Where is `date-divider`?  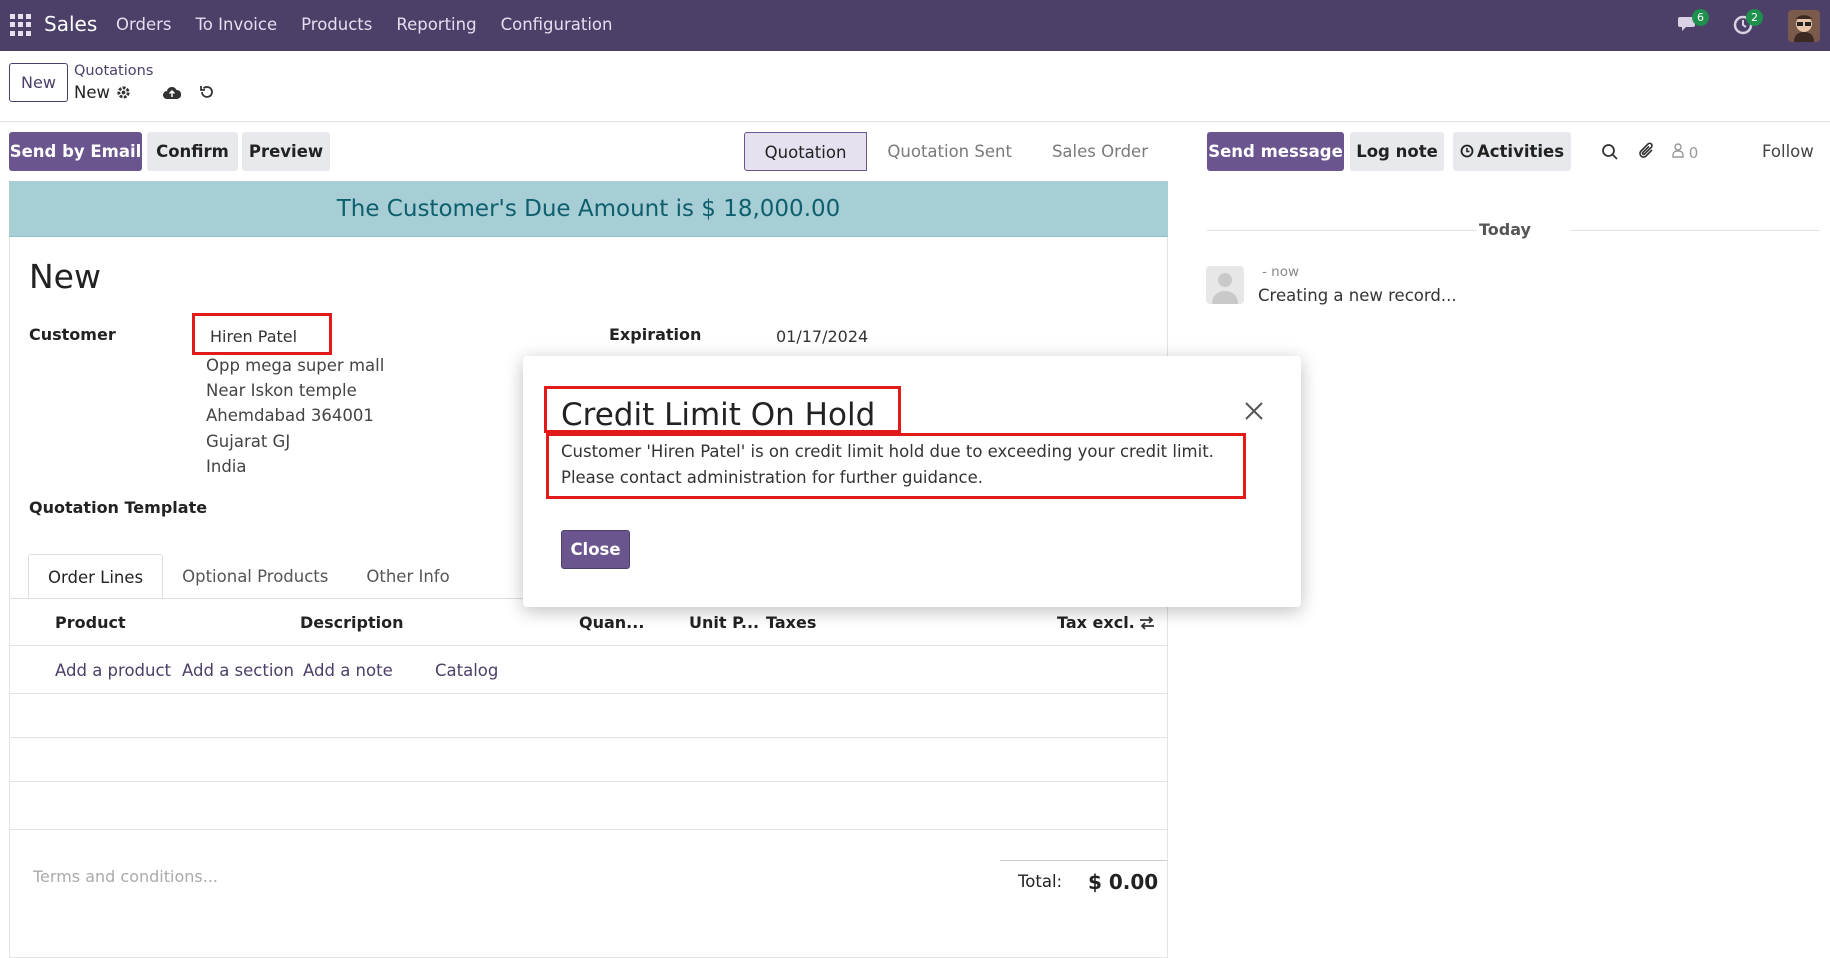
date-divider is located at coordinates (1695, 230).